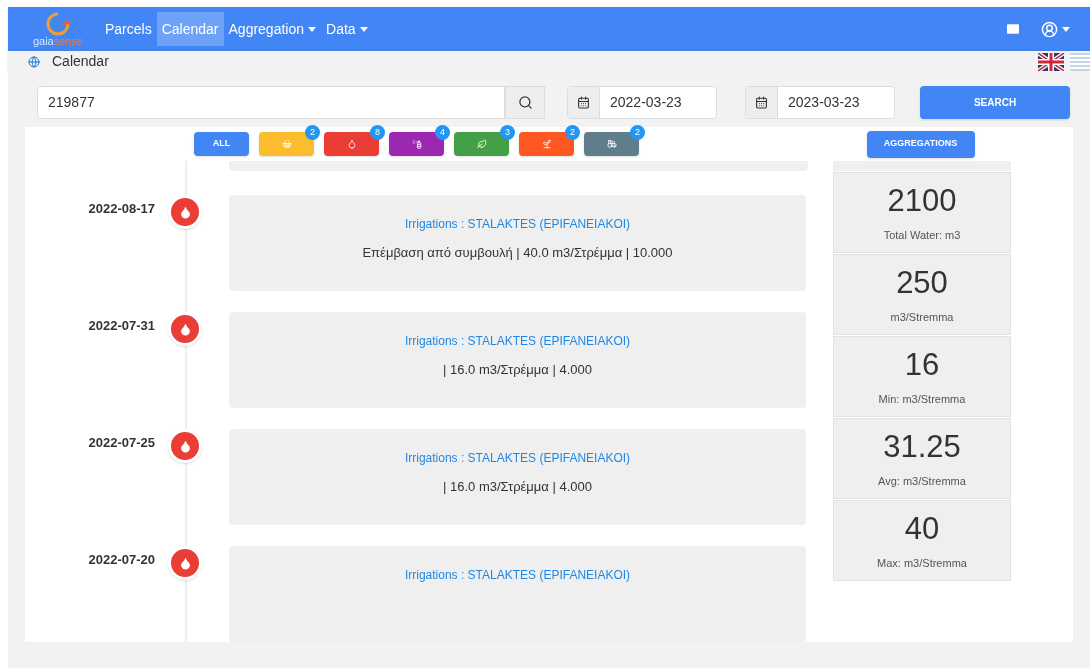 The height and width of the screenshot is (668, 1090). I want to click on nav-link: Calendar, so click(190, 29).